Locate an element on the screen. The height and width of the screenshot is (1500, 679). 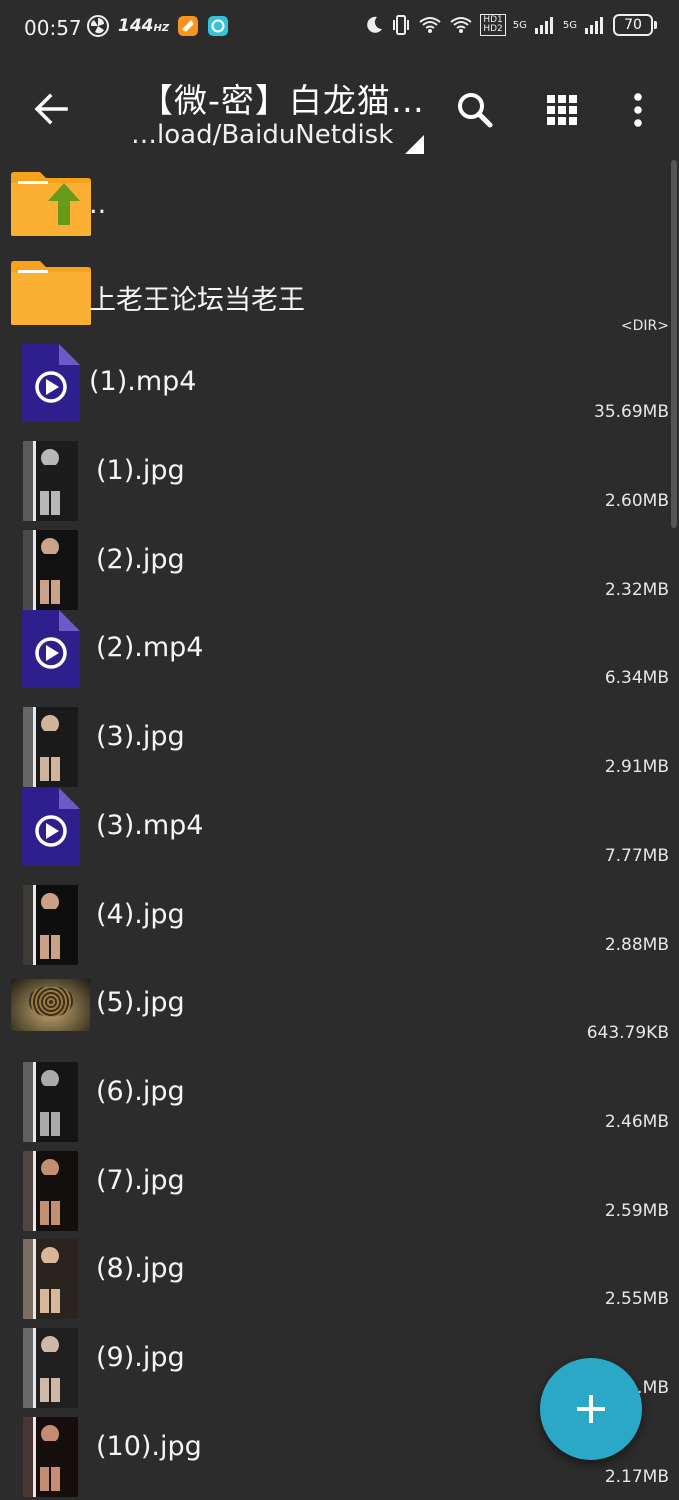
file-name: (7).jpg is located at coordinates (140, 1180).